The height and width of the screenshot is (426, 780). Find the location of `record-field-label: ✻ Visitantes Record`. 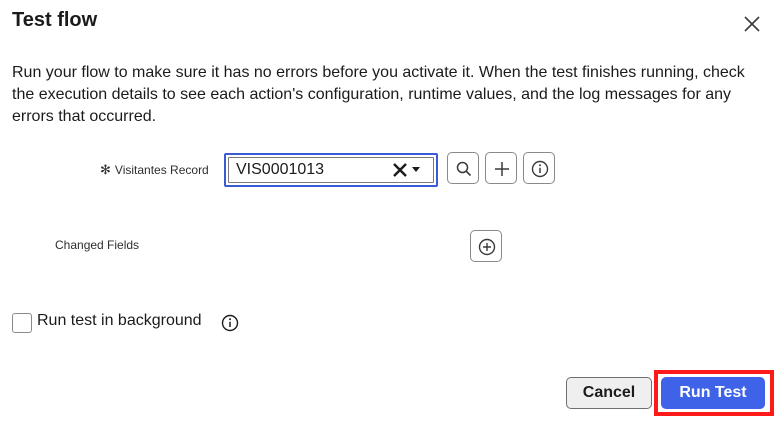

record-field-label: ✻ Visitantes Record is located at coordinates (154, 170).